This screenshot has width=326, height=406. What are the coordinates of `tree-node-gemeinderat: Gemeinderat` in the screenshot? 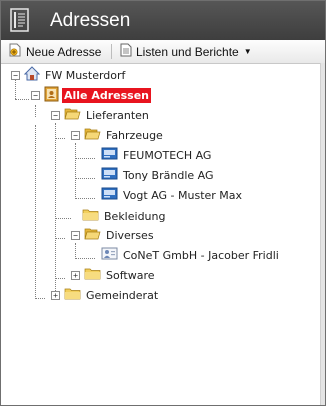 It's located at (112, 295).